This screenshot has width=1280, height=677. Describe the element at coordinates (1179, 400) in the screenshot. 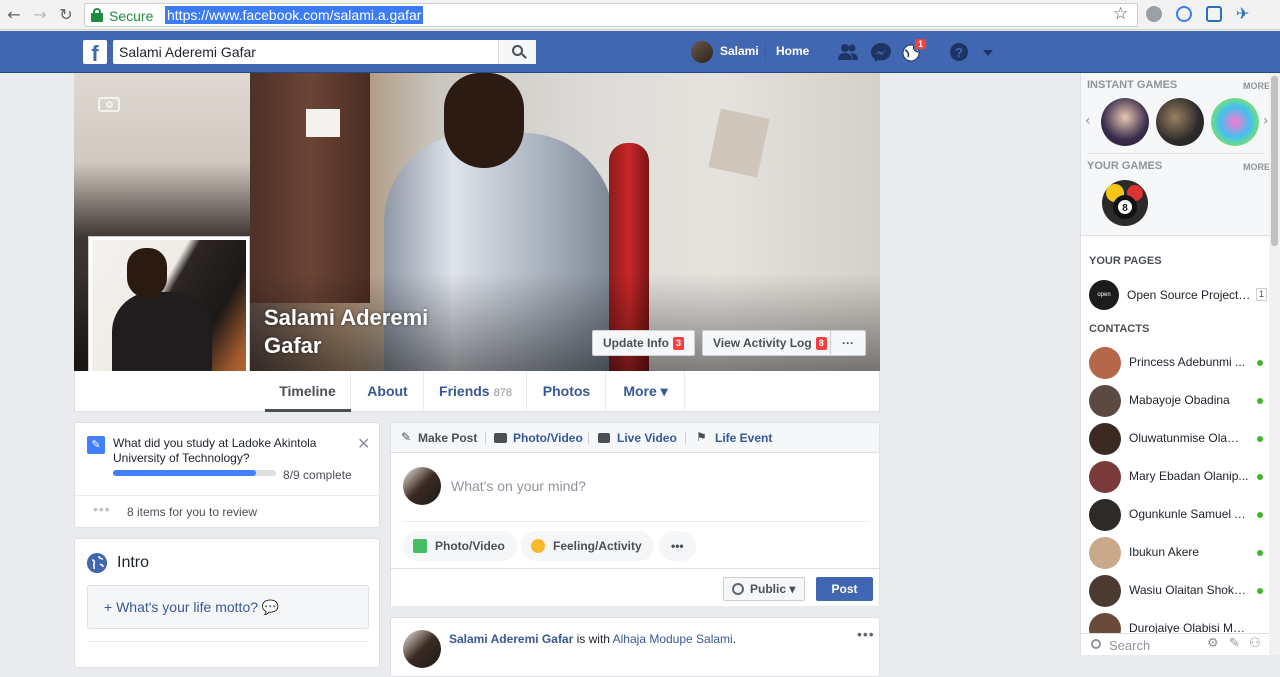

I see `contact-name: Mabayoje Obadina` at that location.